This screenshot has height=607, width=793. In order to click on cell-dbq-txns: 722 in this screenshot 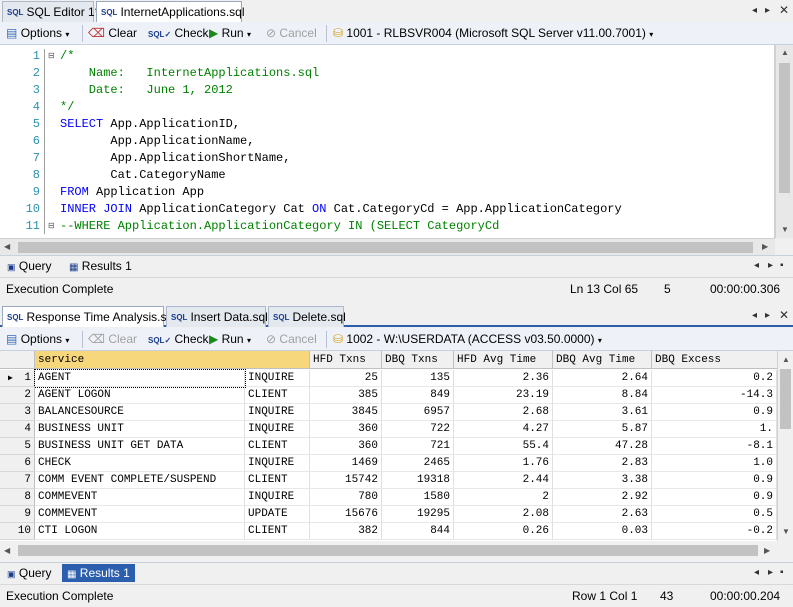, I will do `click(418, 429)`.